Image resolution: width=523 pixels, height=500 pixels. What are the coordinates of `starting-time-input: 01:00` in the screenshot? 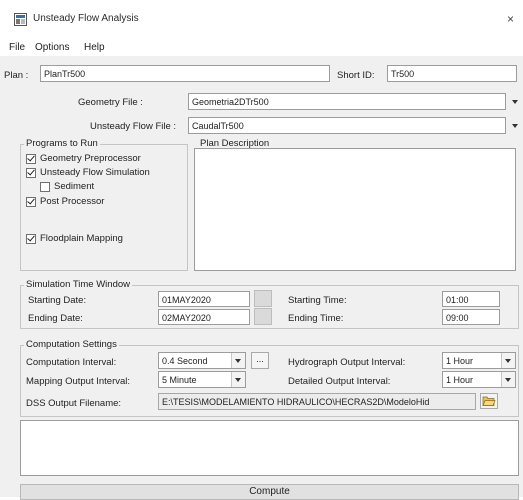 It's located at (471, 299).